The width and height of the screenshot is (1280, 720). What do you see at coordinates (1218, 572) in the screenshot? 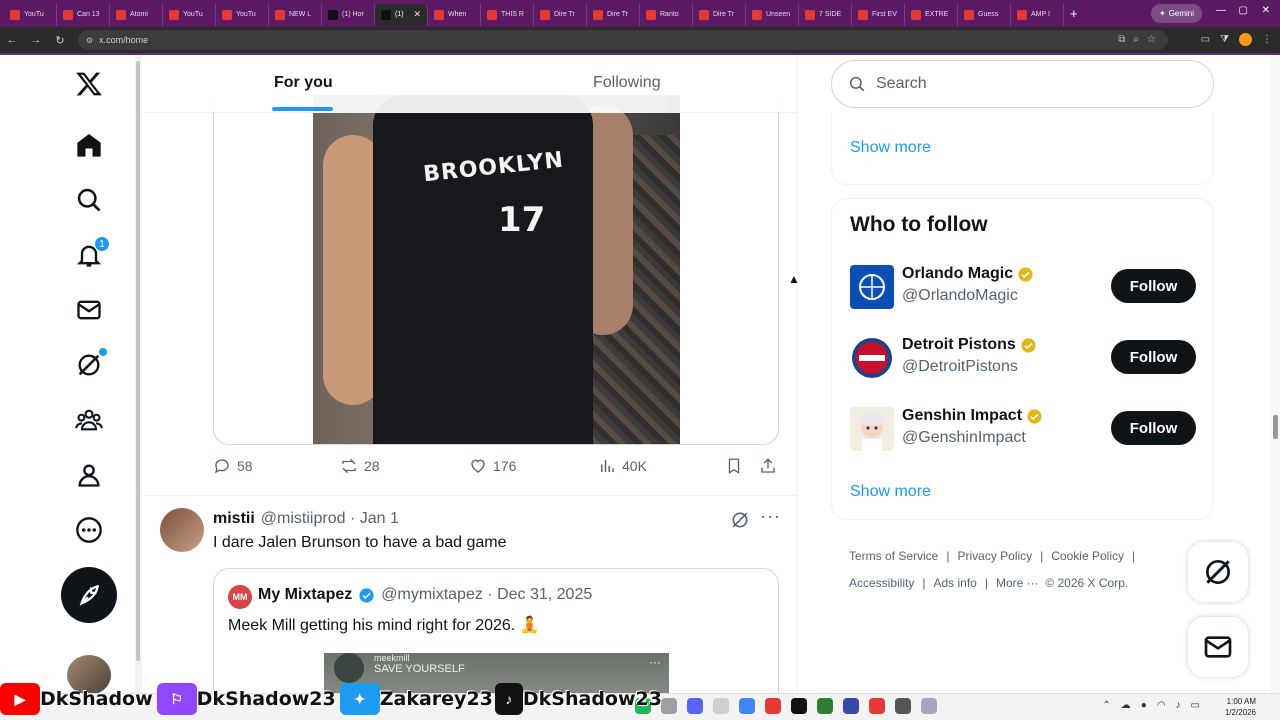
I see `grok-floating-button` at bounding box center [1218, 572].